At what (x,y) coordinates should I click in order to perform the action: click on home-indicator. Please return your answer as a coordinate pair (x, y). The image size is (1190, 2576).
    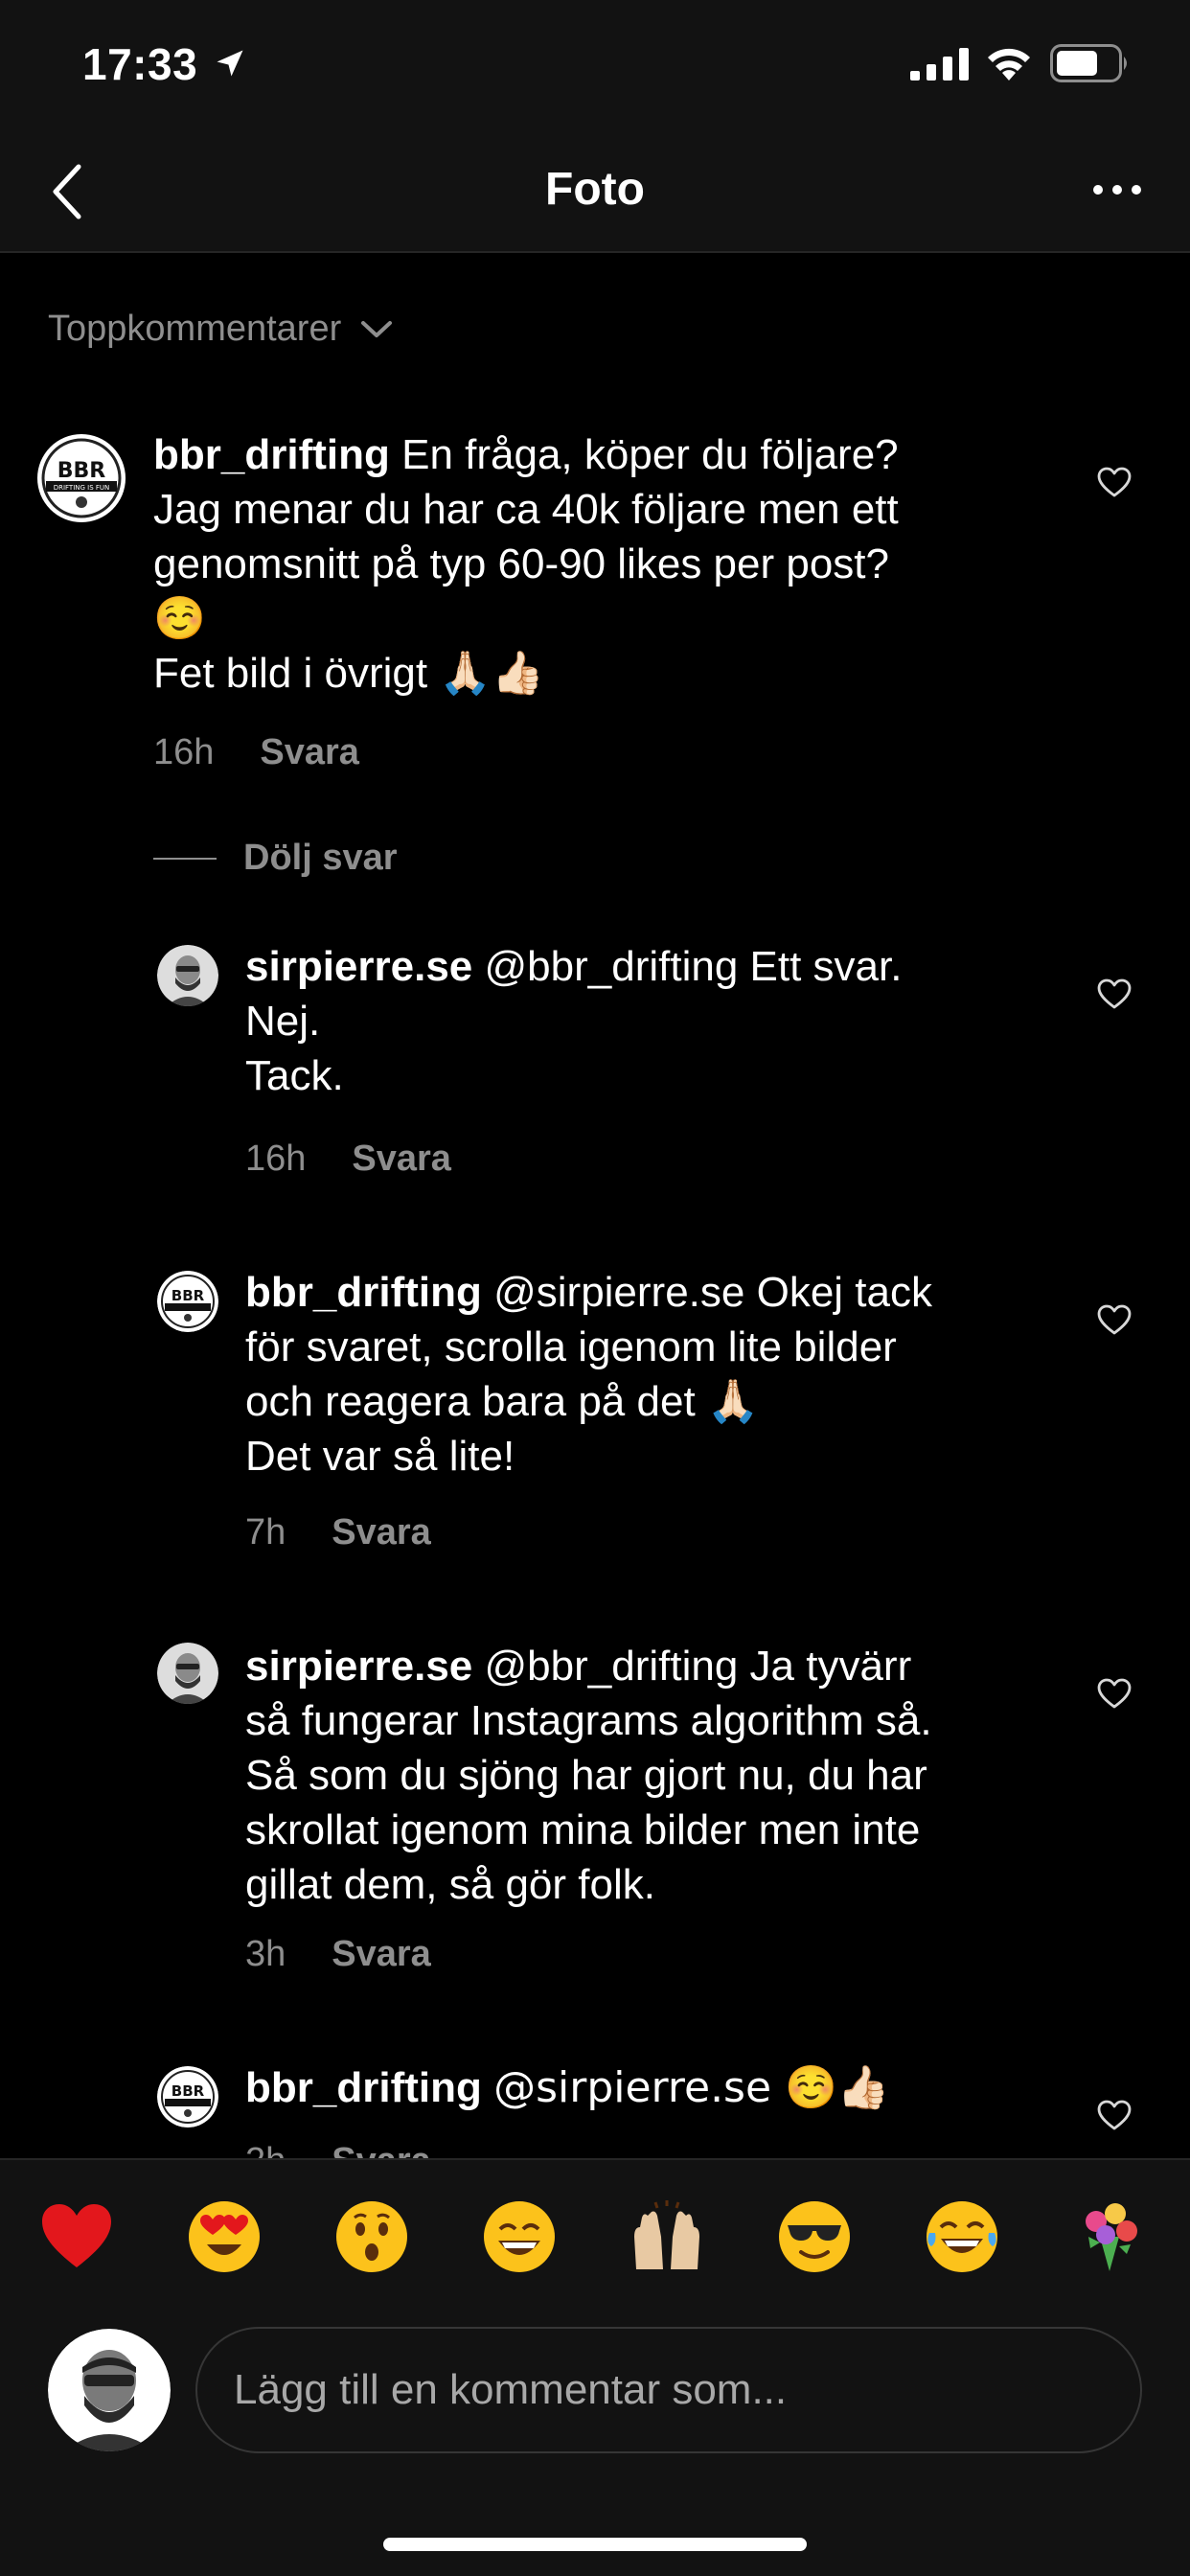
    Looking at the image, I should click on (595, 2544).